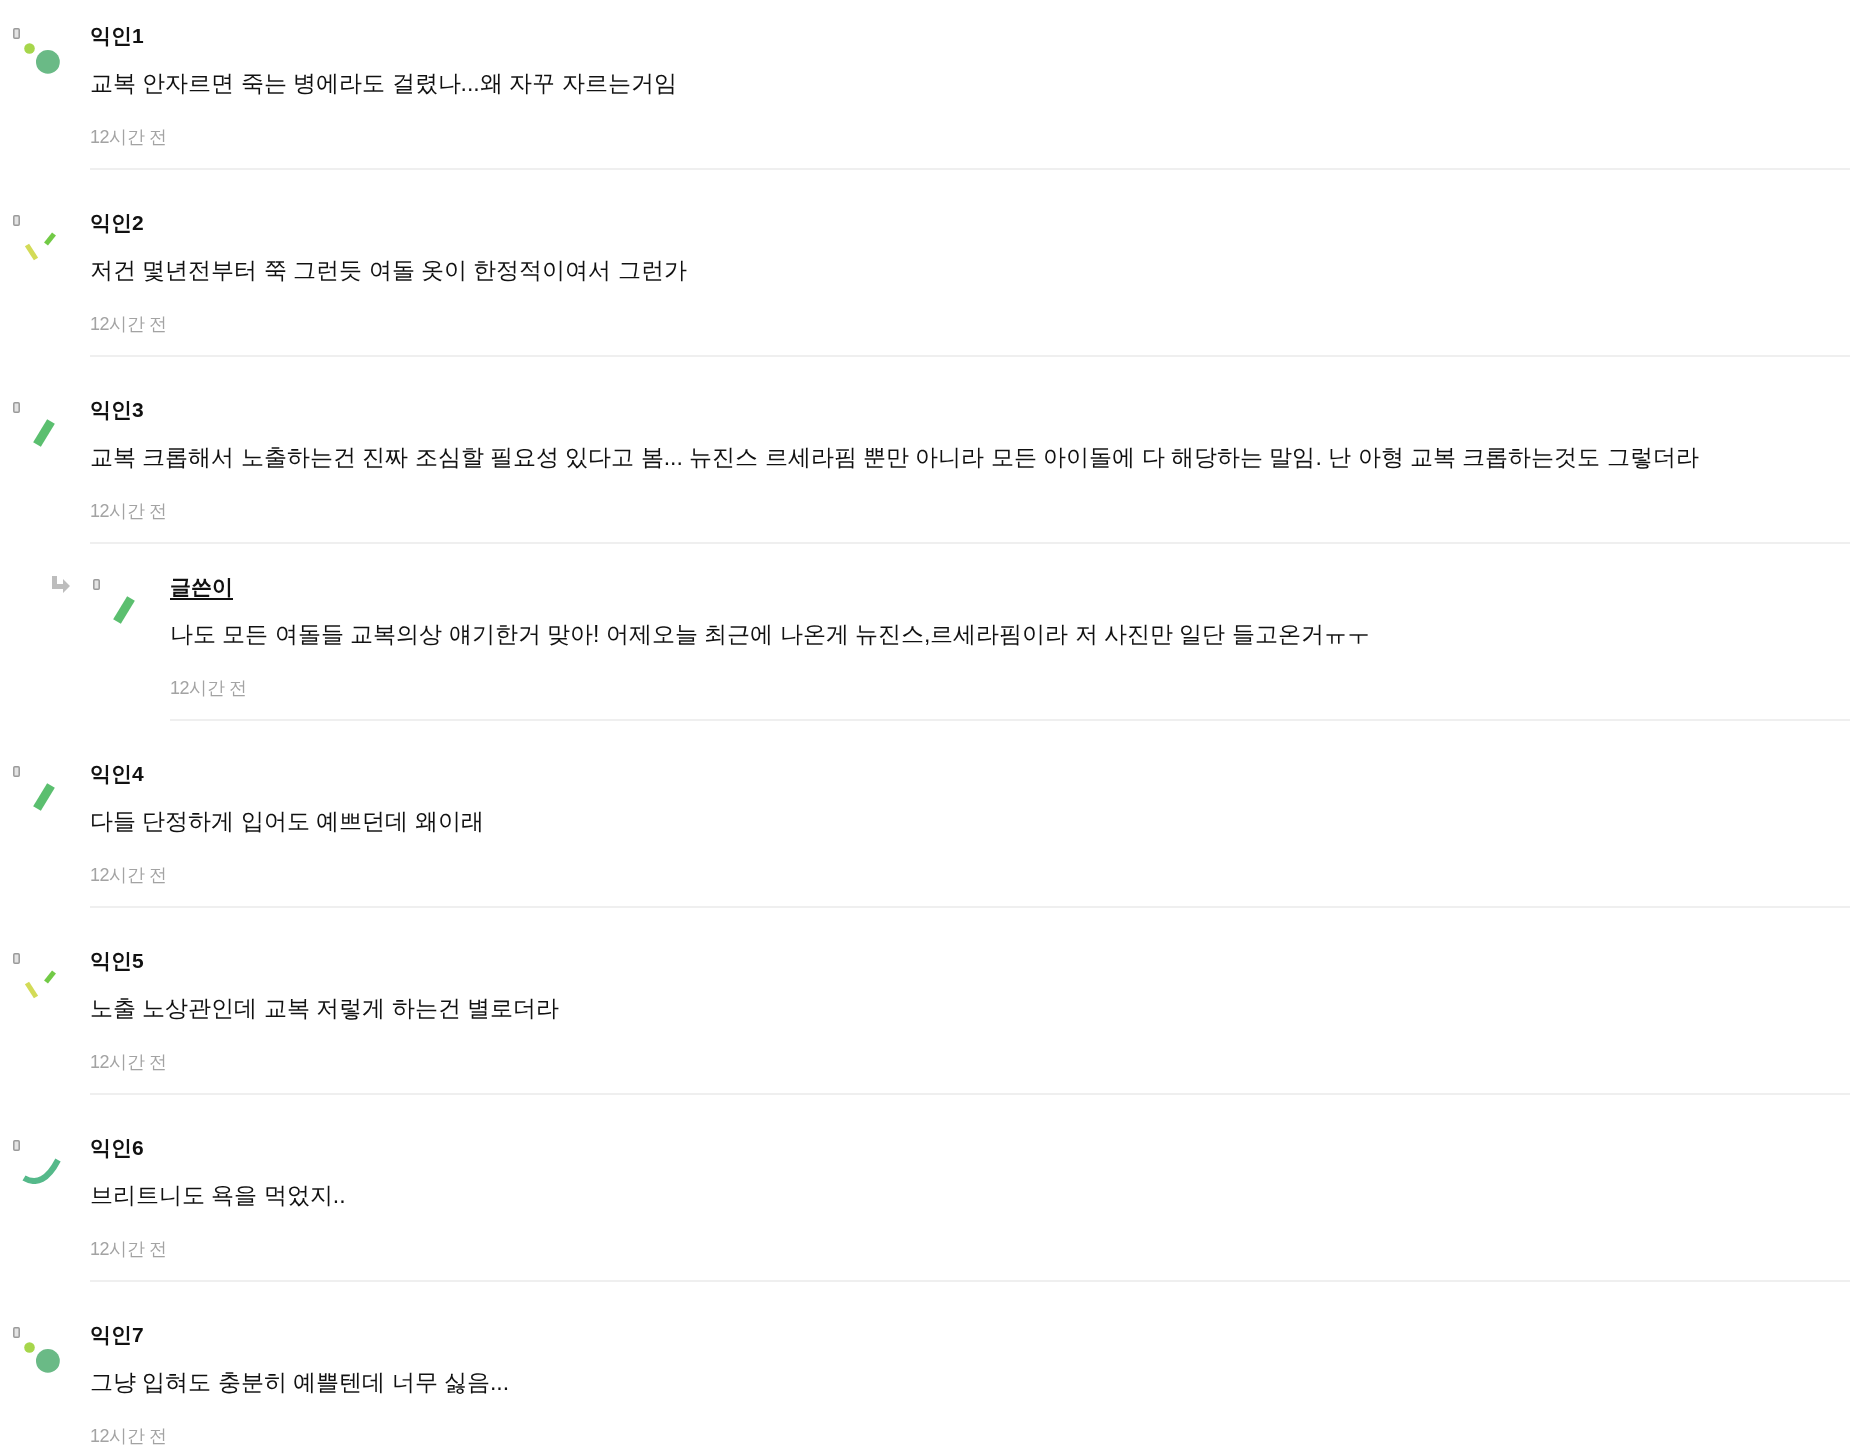  What do you see at coordinates (325, 1008) in the screenshot?
I see `comment-text: 노출 노상관인데 교복 저렇게 하는건 별로더라` at bounding box center [325, 1008].